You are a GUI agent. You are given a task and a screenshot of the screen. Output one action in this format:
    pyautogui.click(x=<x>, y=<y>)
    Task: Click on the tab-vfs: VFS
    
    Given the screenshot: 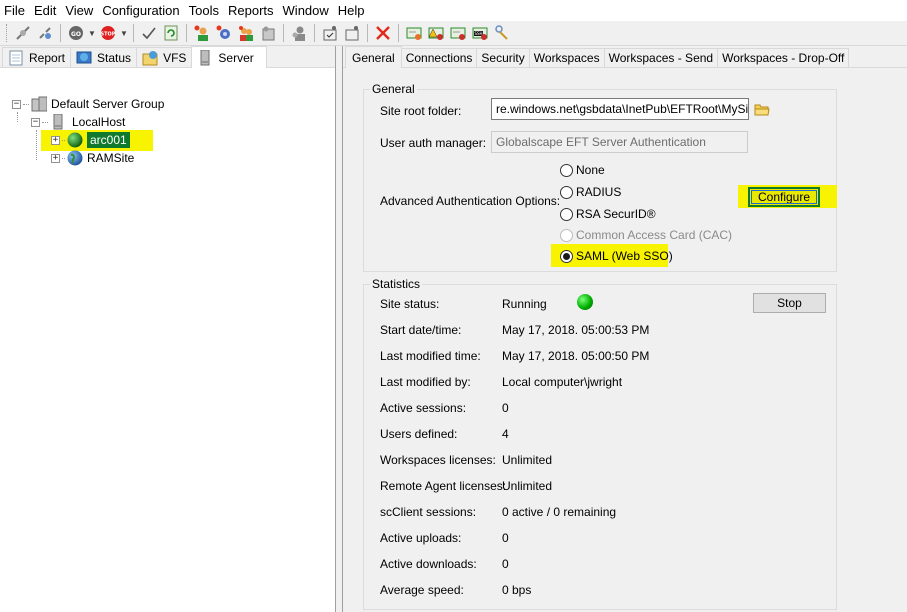 What is the action you would take?
    pyautogui.click(x=164, y=57)
    